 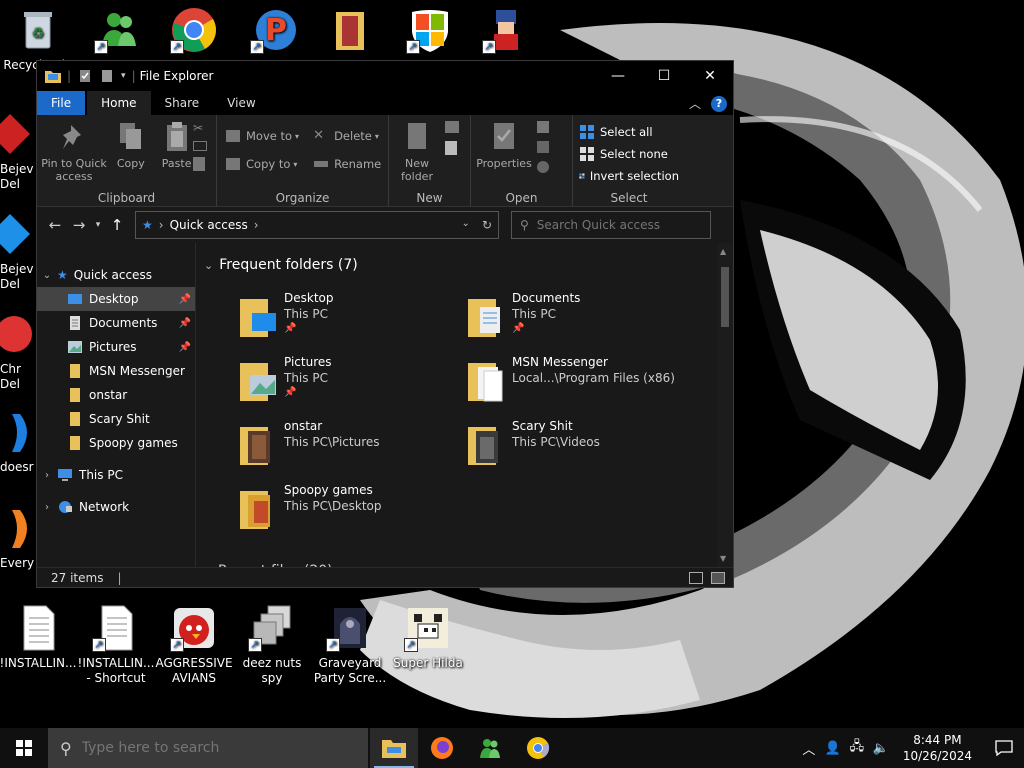 I want to click on breadcrumb-quick-access: Quick access, so click(x=209, y=225).